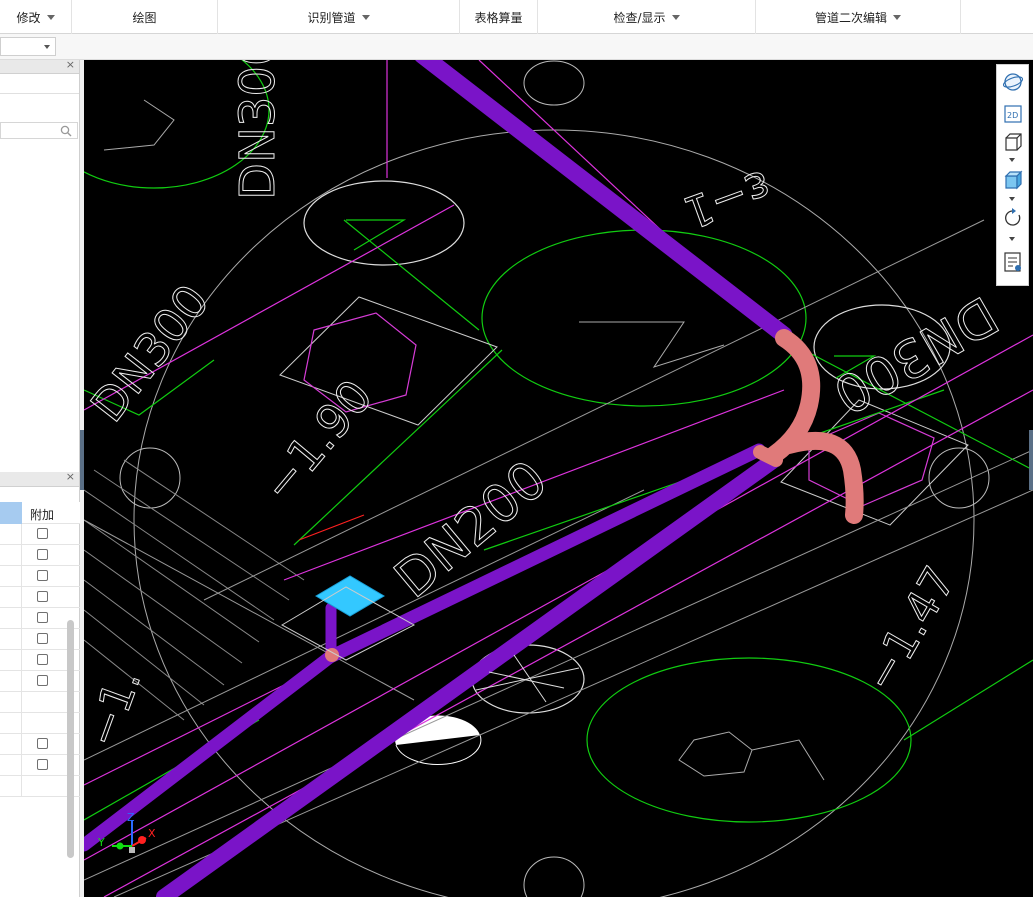  Describe the element at coordinates (715, 754) in the screenshot. I see `grey-hexagon-bottom` at that location.